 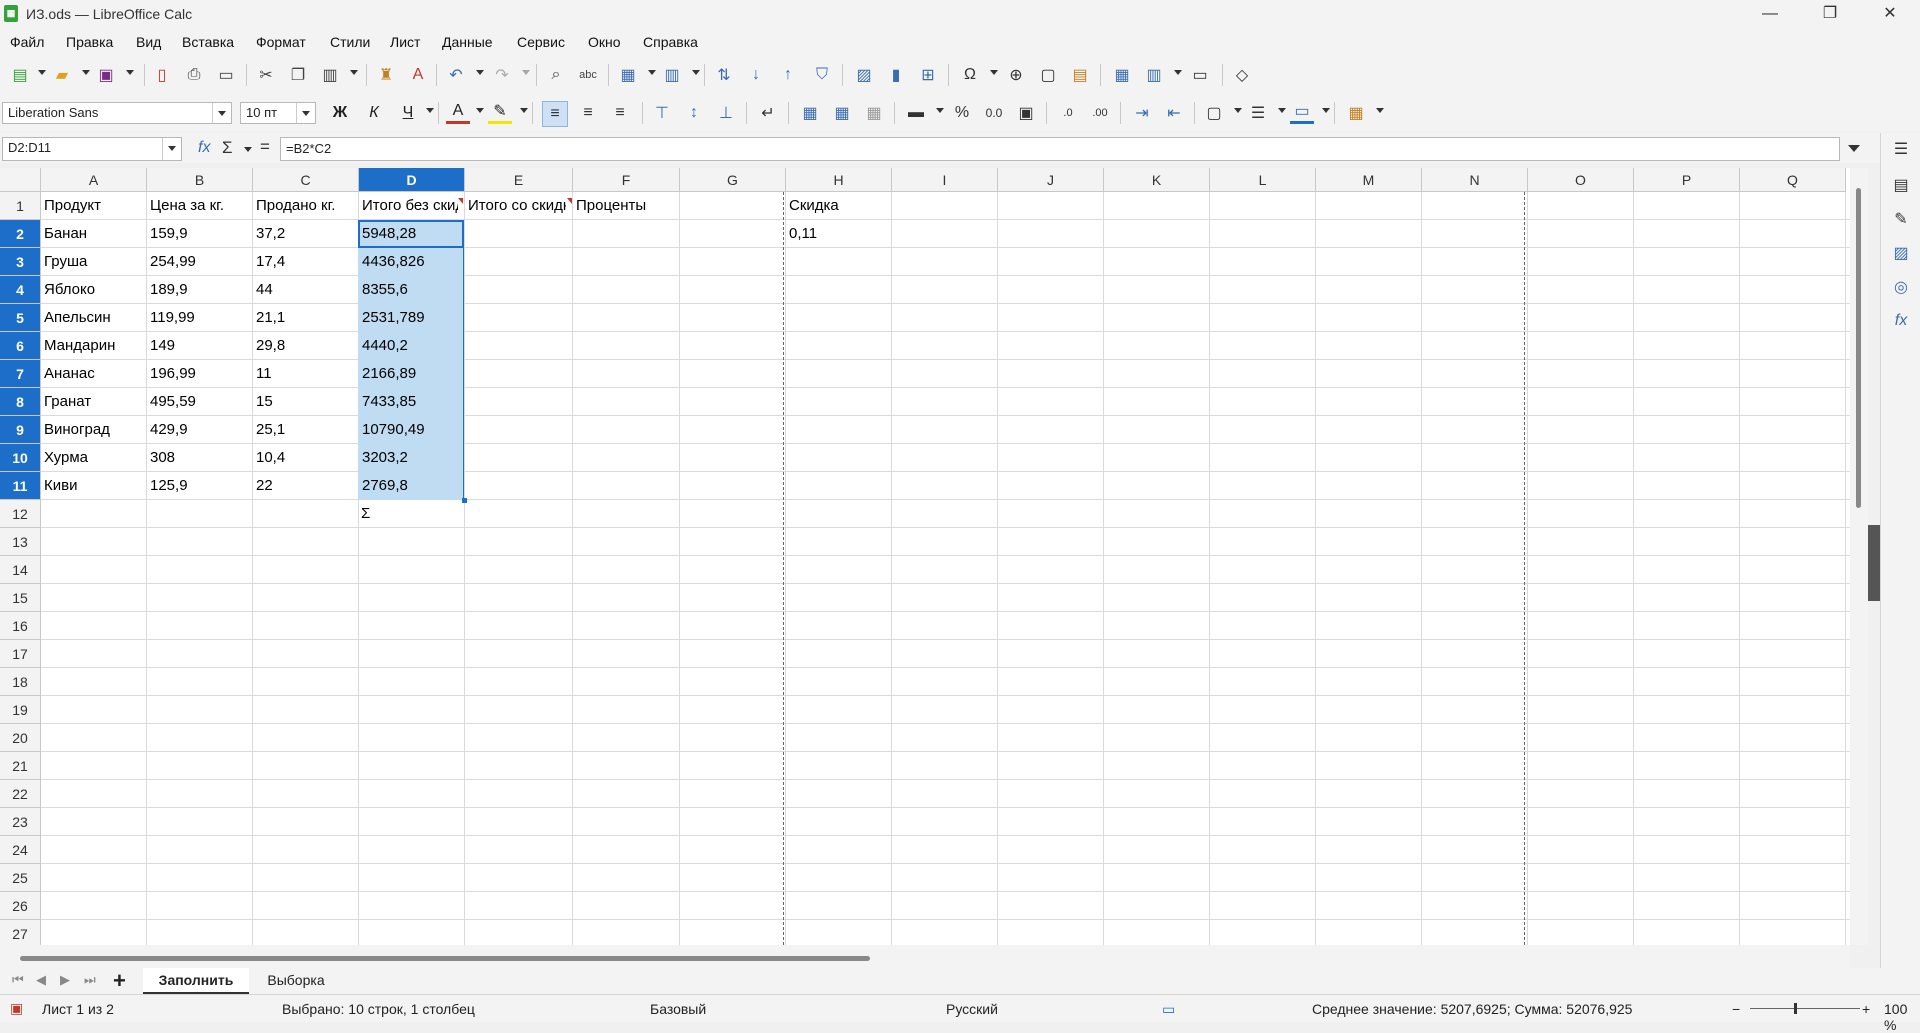 I want to click on cell-d5: 2531,789, so click(x=409, y=318).